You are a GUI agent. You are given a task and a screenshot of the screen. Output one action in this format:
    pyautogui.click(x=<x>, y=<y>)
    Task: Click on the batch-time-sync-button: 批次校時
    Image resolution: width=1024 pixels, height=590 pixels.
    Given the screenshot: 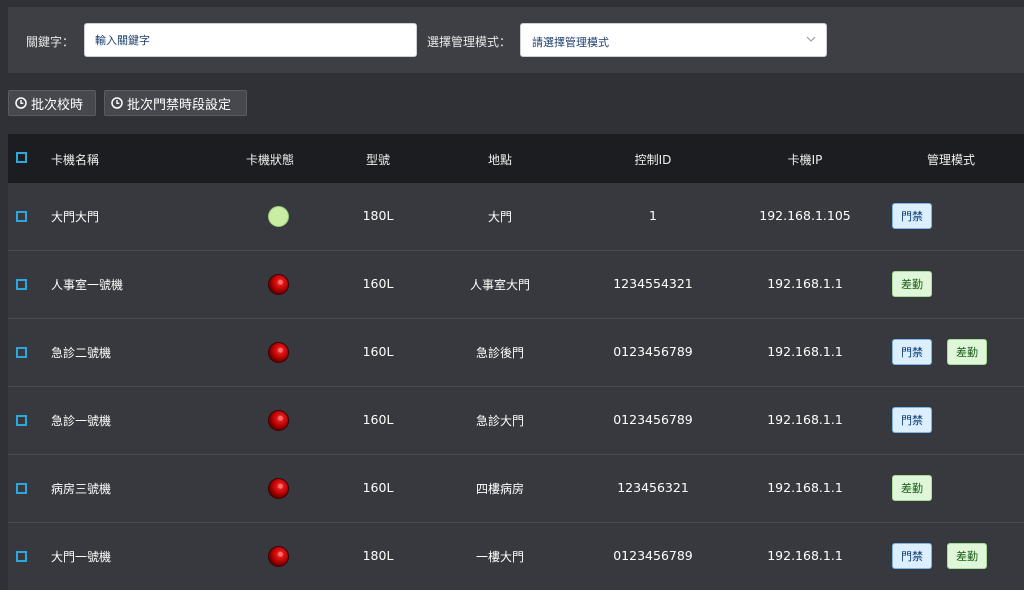 What is the action you would take?
    pyautogui.click(x=52, y=103)
    